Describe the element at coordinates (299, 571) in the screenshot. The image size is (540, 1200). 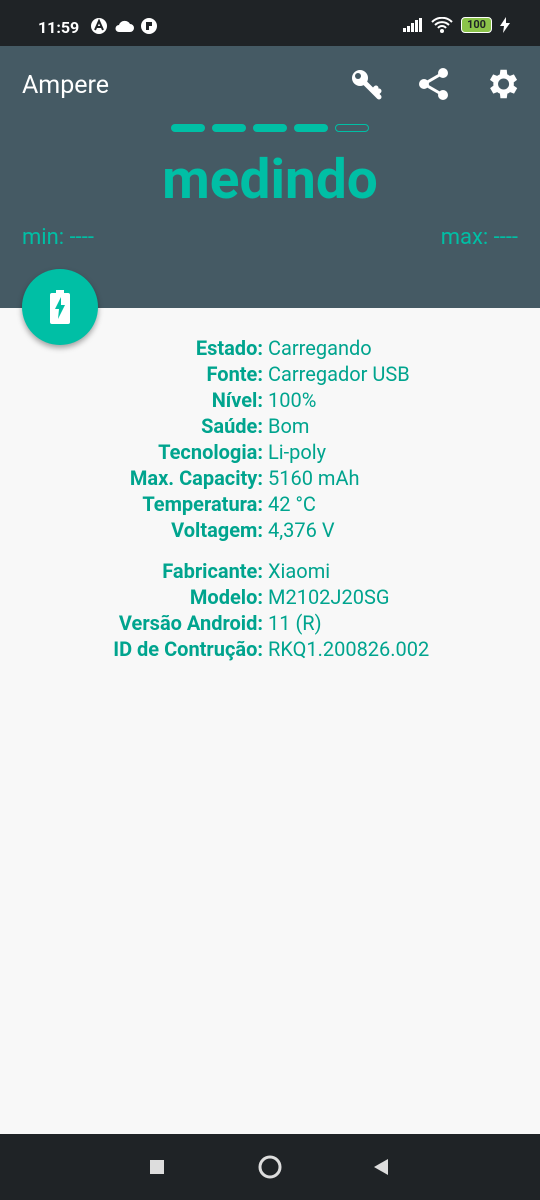
I see `info-value: Xiaomi` at that location.